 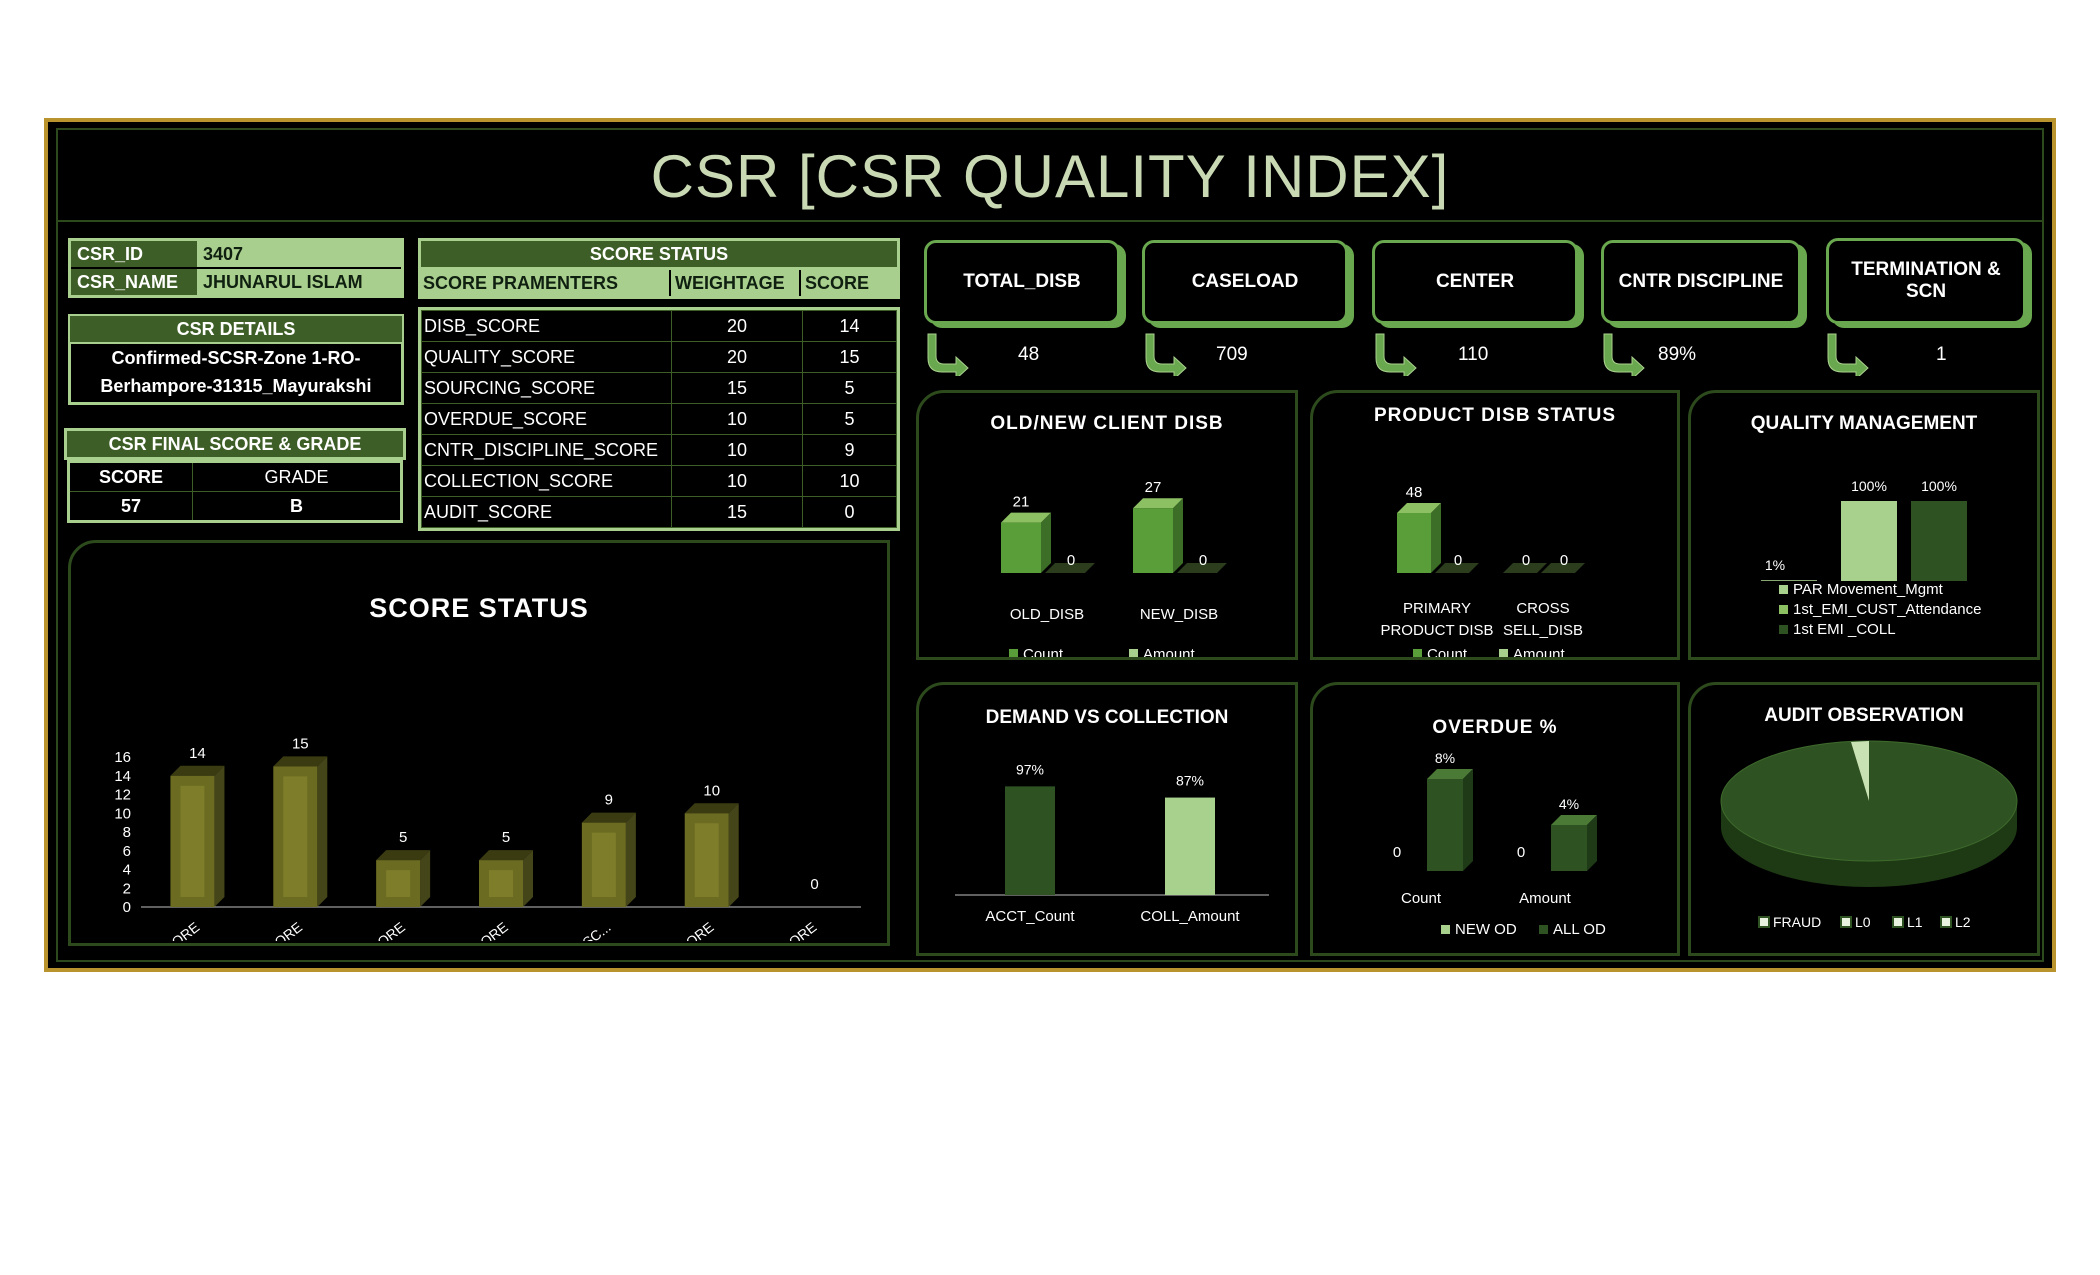 What do you see at coordinates (1437, 608) in the screenshot?
I see `x-tick-label: PRIMARY` at bounding box center [1437, 608].